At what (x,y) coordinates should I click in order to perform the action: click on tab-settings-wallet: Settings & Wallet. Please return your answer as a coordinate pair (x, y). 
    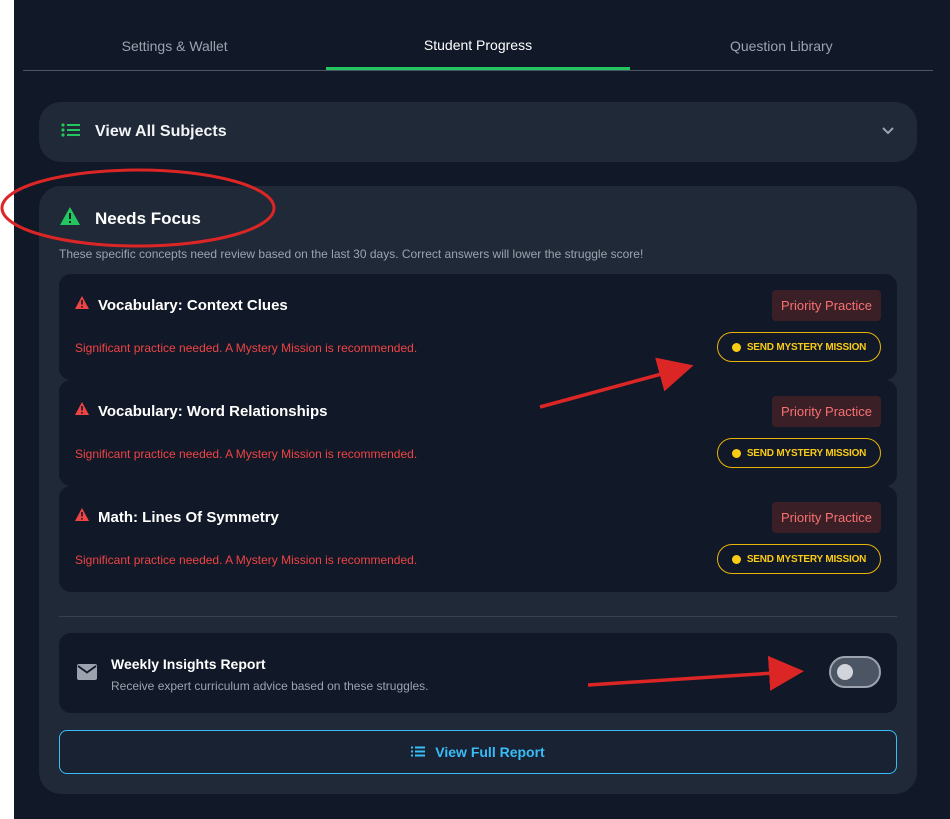
    Looking at the image, I should click on (174, 46).